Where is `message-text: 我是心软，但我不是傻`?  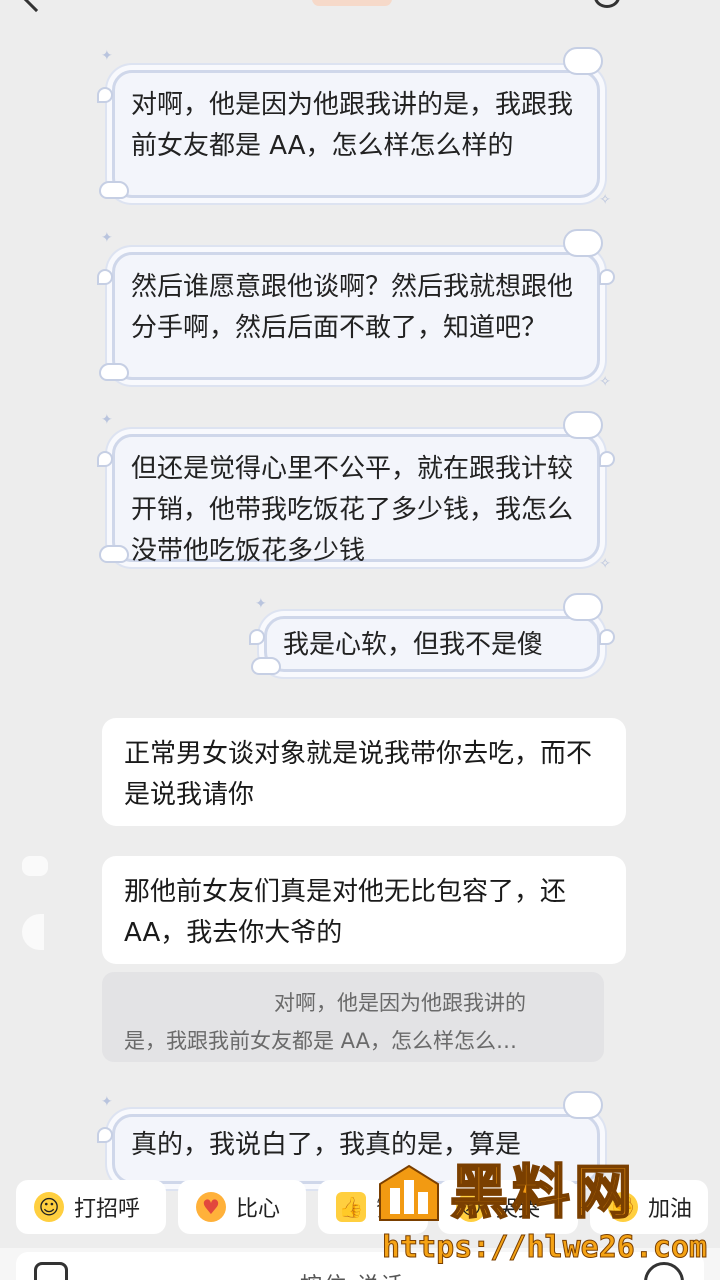 message-text: 我是心软，但我不是傻 is located at coordinates (413, 645).